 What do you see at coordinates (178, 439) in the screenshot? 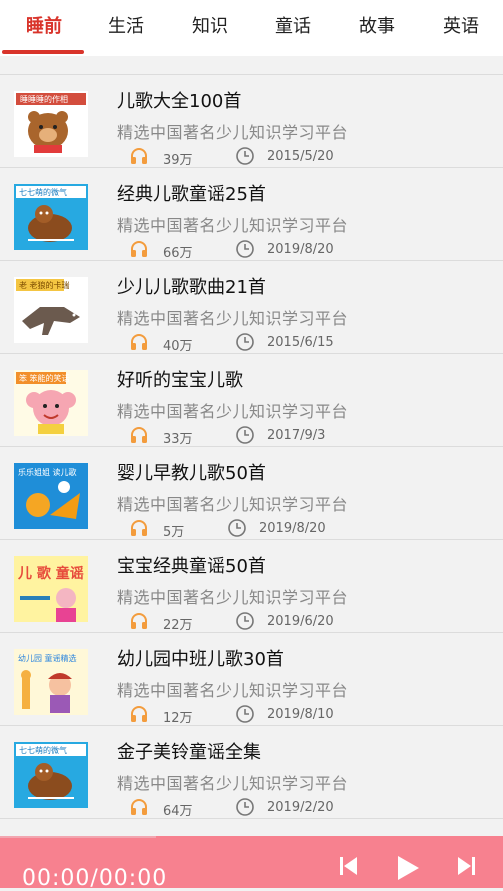
I see `play-count: 33万` at bounding box center [178, 439].